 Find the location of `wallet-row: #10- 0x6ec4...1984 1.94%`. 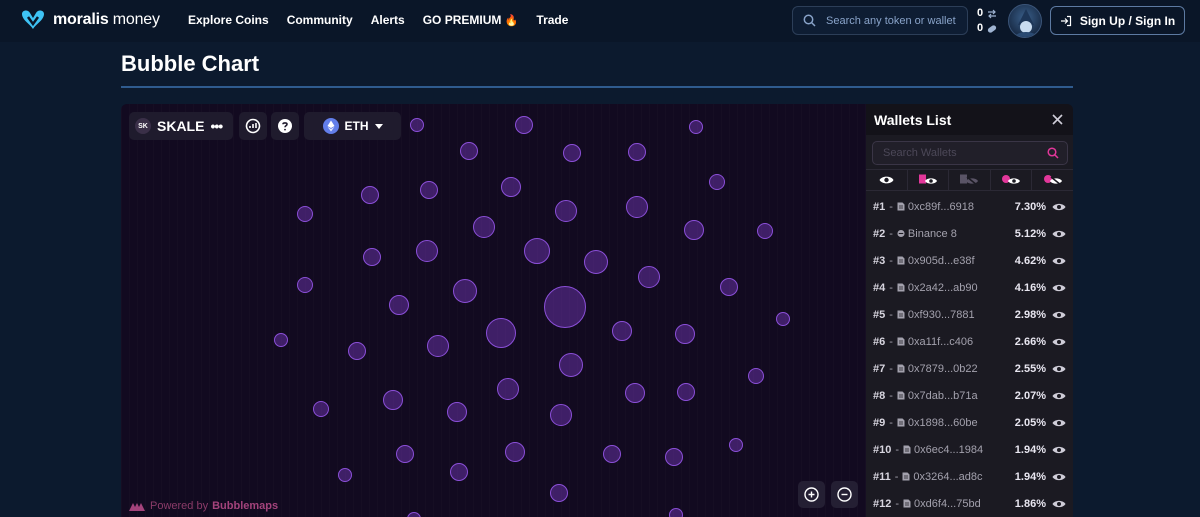

wallet-row: #10- 0x6ec4...1984 1.94% is located at coordinates (969, 449).